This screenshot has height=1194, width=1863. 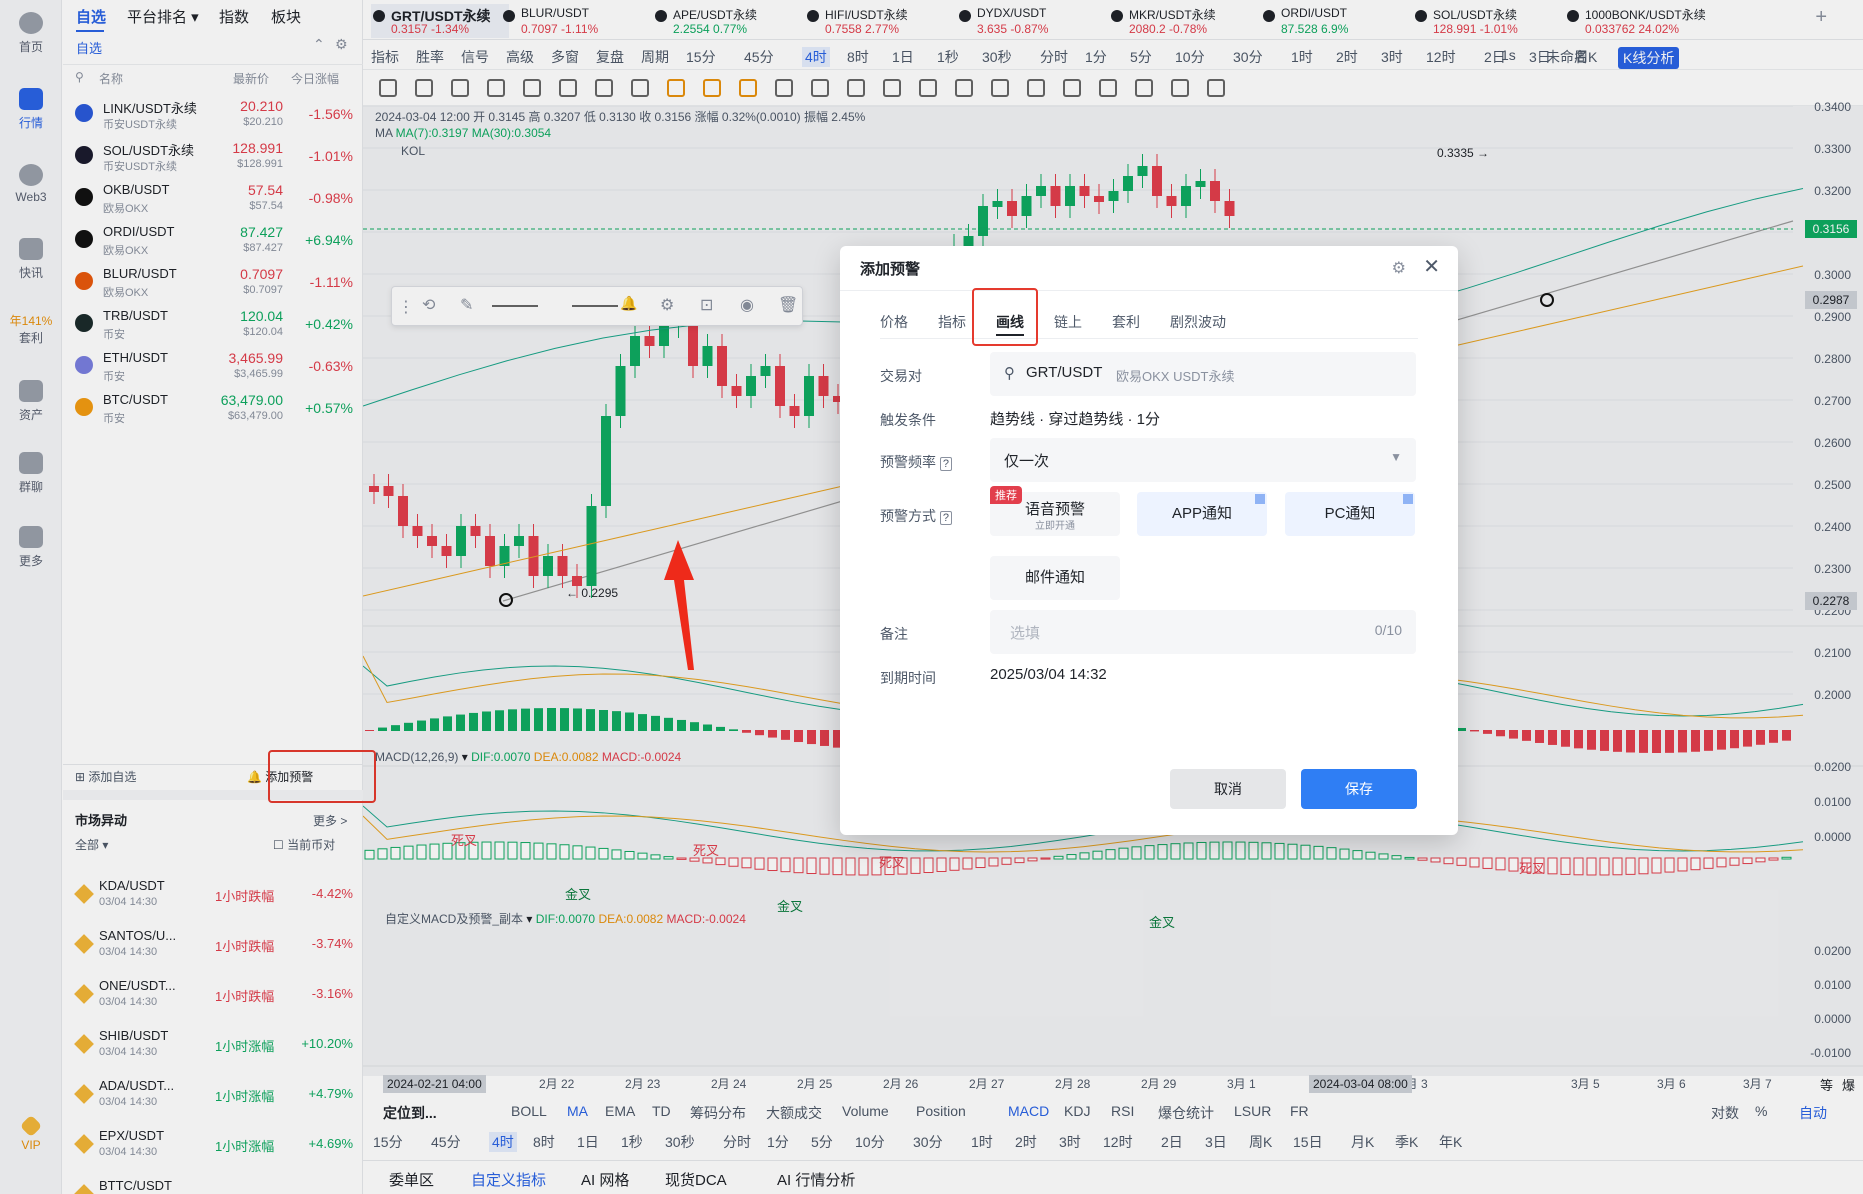 What do you see at coordinates (105, 776) in the screenshot?
I see `add-watch-button: ⊞ 添加自选` at bounding box center [105, 776].